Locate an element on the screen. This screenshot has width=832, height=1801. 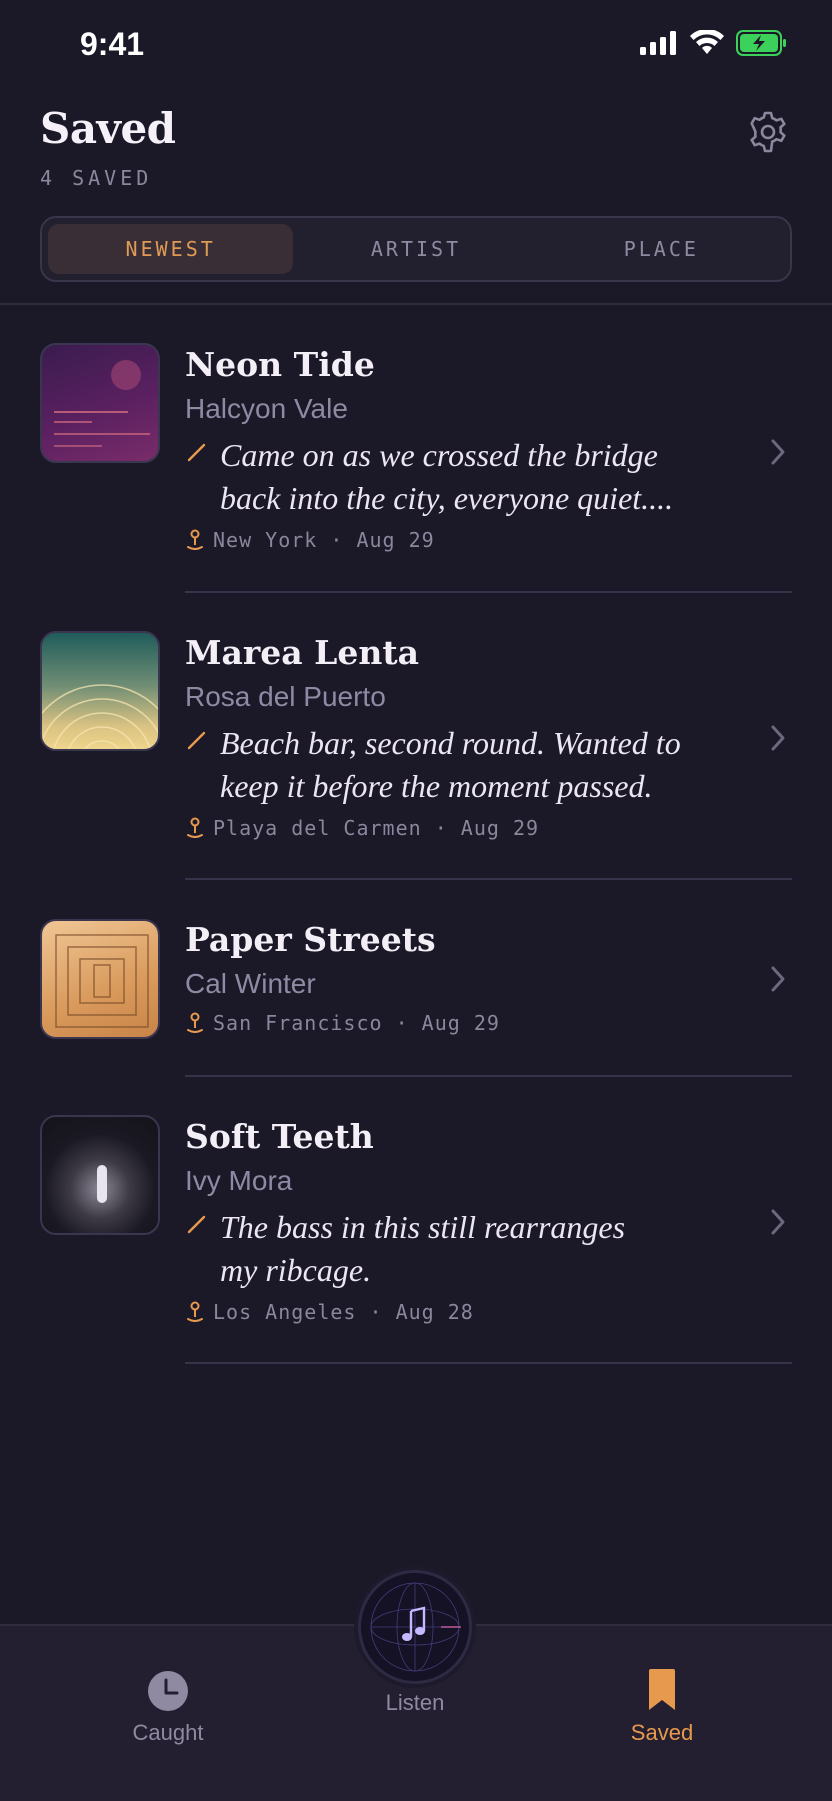
tab-caught-label: Caught is located at coordinates (168, 1732).